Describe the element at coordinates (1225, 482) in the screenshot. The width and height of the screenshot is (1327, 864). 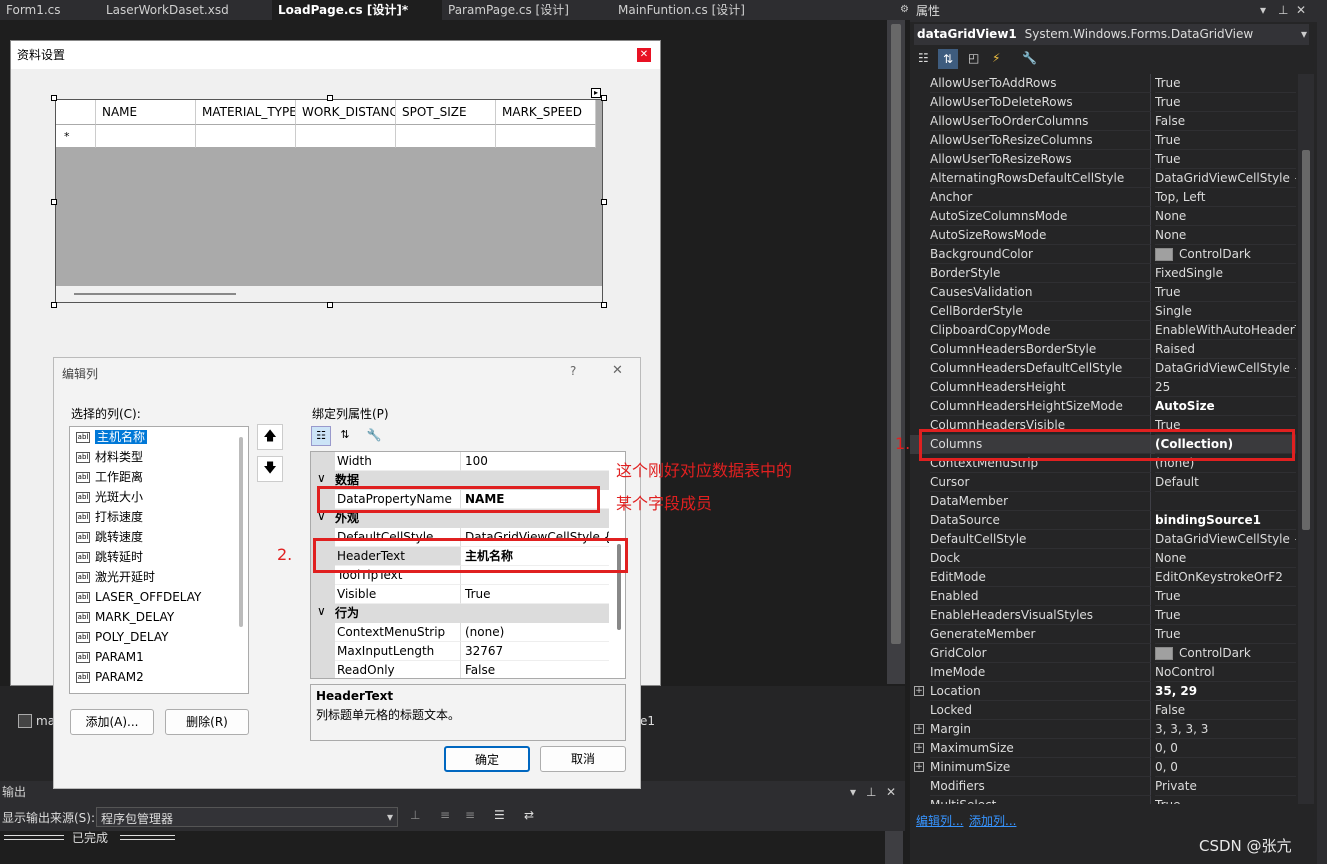
I see `property-value: Default` at that location.